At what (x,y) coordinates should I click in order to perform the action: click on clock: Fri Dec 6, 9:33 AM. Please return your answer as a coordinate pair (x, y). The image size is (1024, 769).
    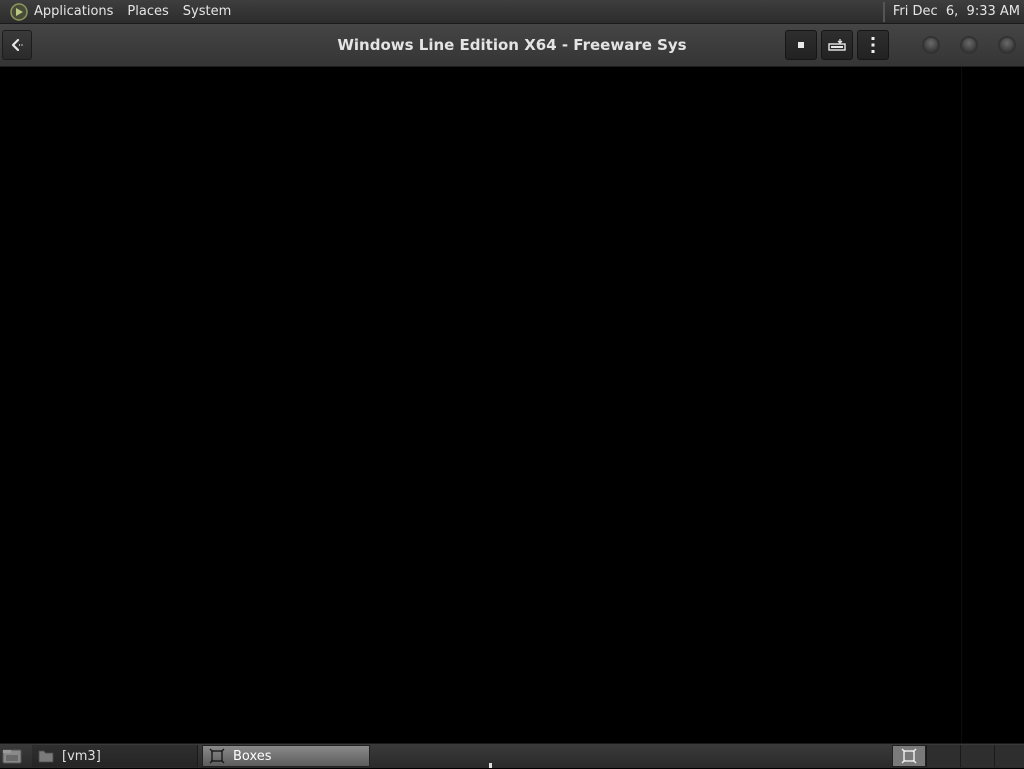
    Looking at the image, I should click on (958, 11).